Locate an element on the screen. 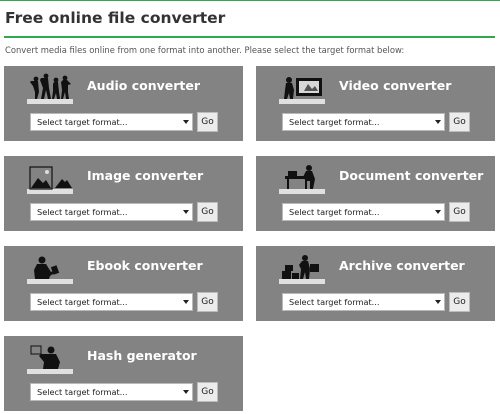  title-divider is located at coordinates (249, 37).